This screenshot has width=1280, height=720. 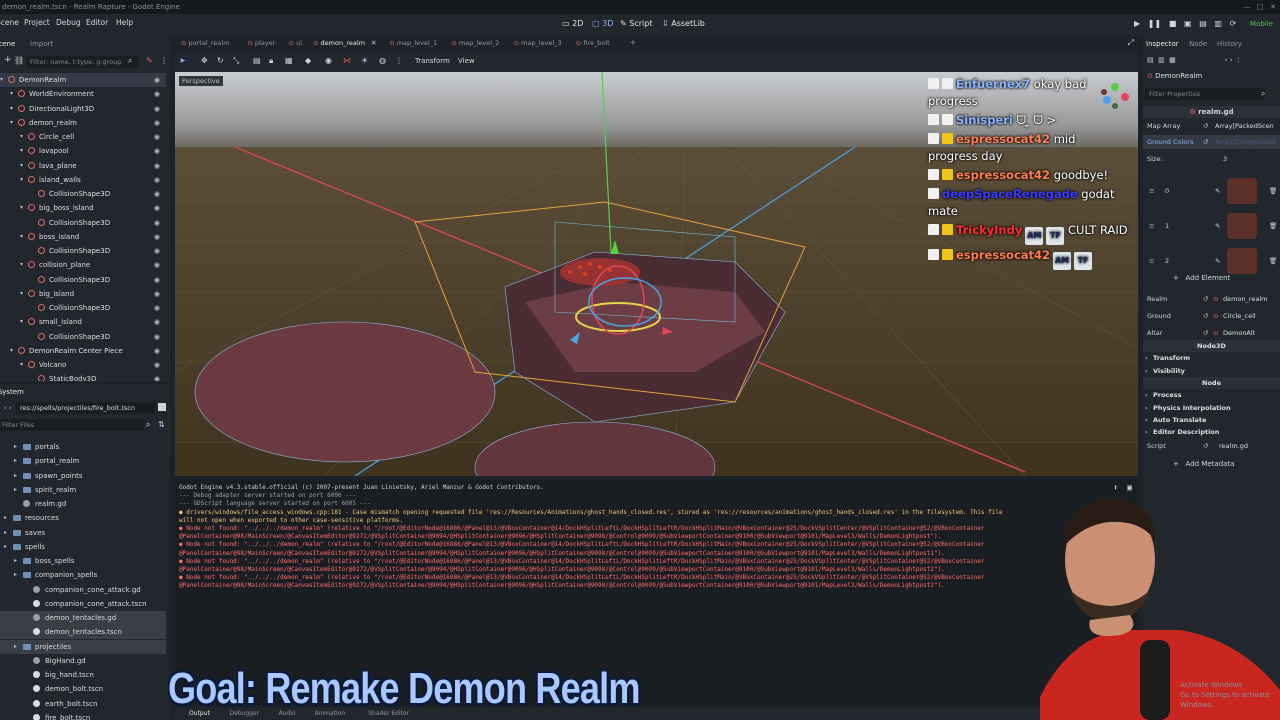 What do you see at coordinates (83, 561) in the screenshot?
I see `filesystem-item: ▸ boss_spells` at bounding box center [83, 561].